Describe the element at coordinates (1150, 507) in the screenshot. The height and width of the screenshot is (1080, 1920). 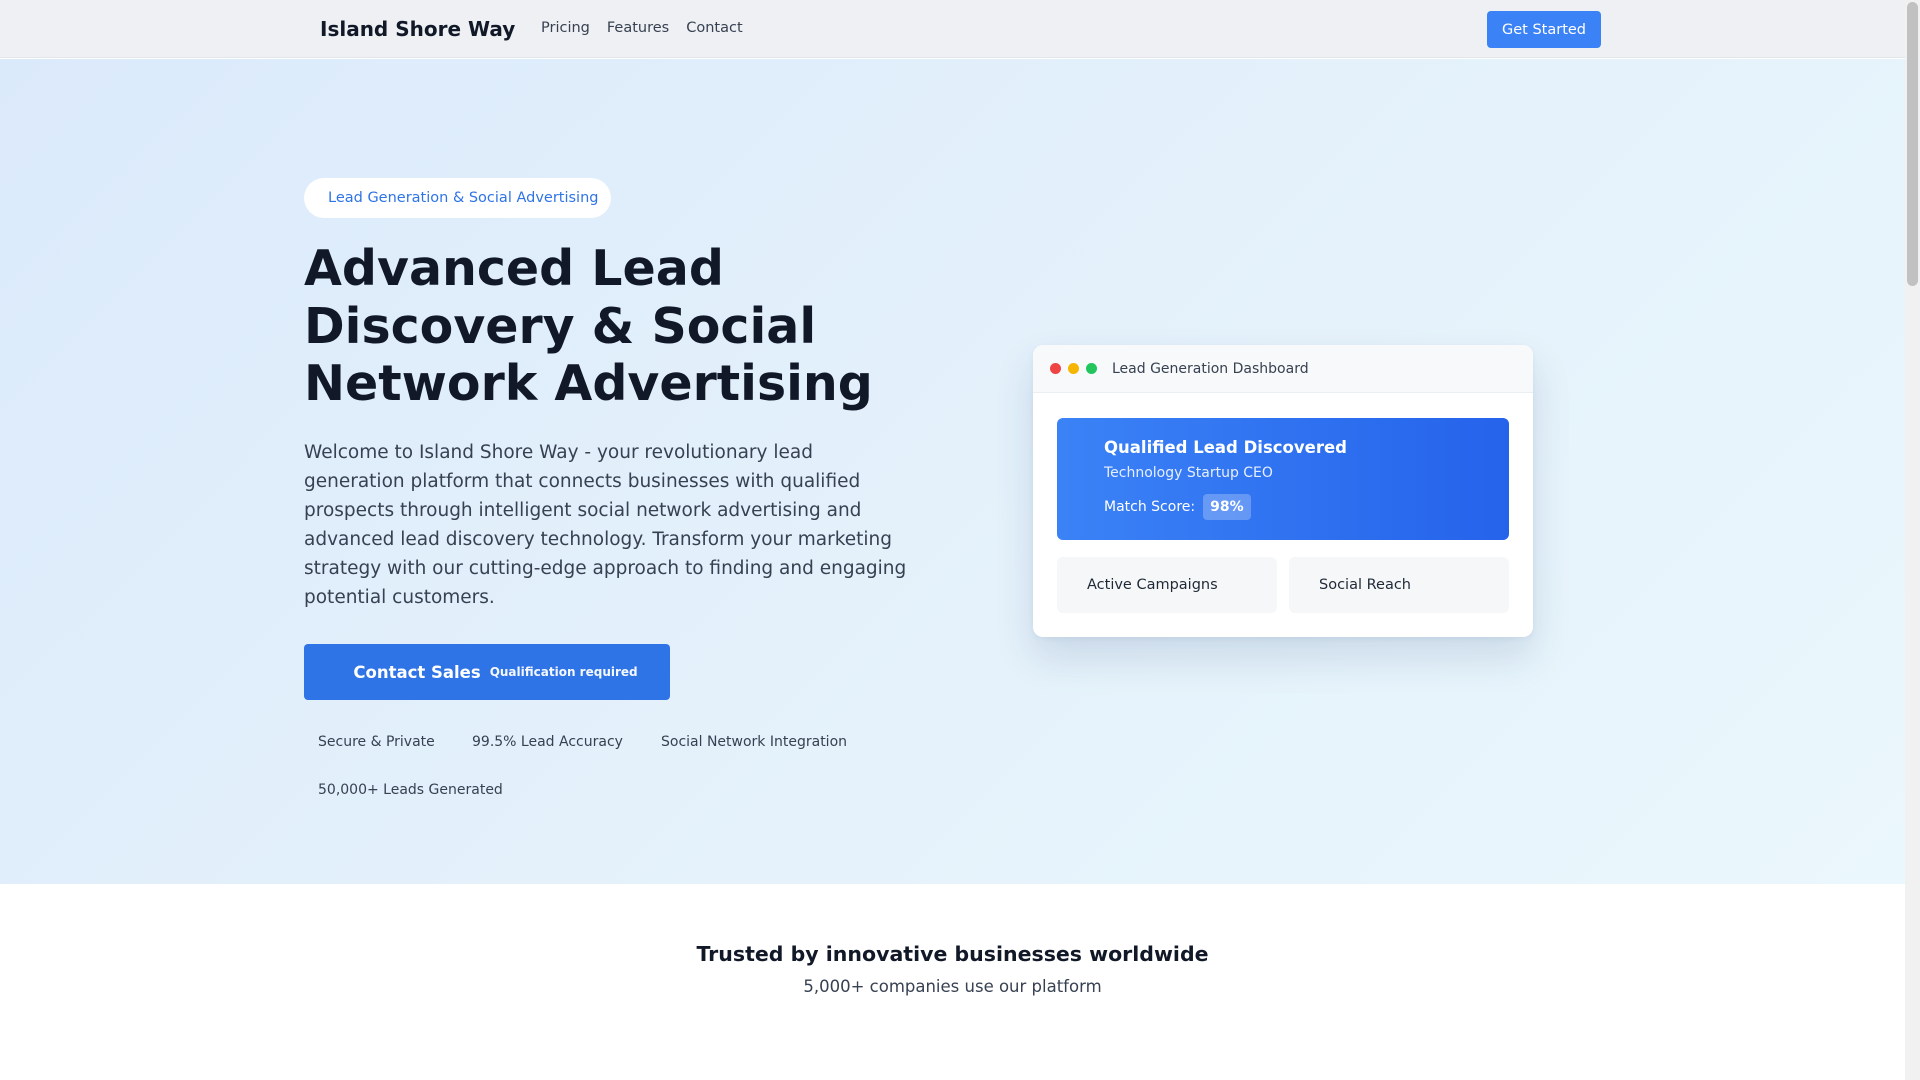
I see `match-score-label: Match Score:` at that location.